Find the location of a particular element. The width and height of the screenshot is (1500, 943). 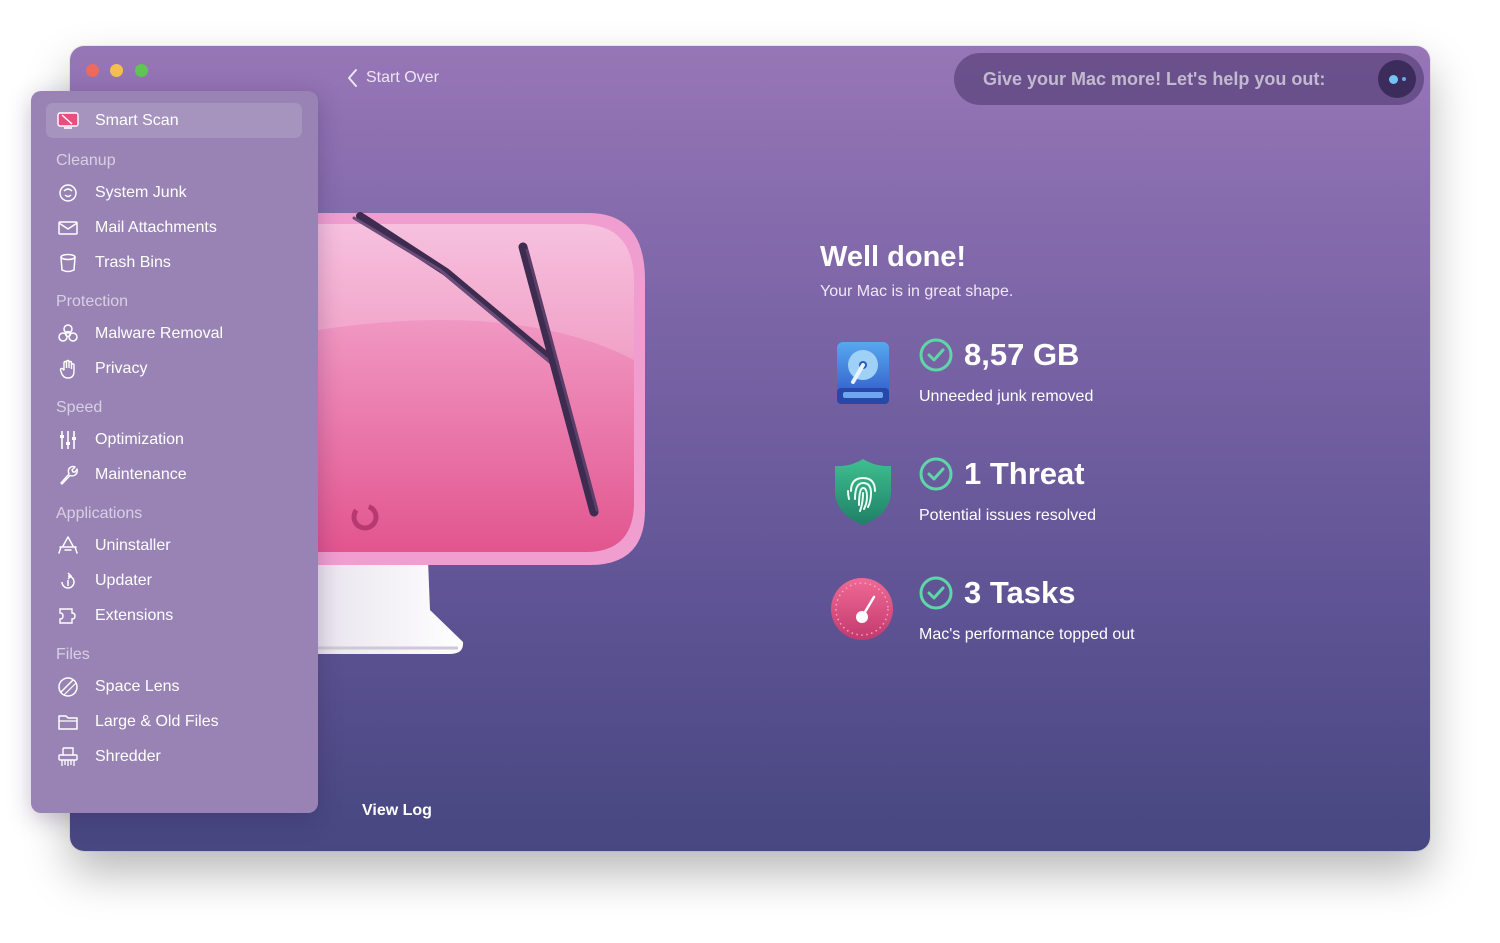

sidebar-item-label: Extensions is located at coordinates (134, 615).